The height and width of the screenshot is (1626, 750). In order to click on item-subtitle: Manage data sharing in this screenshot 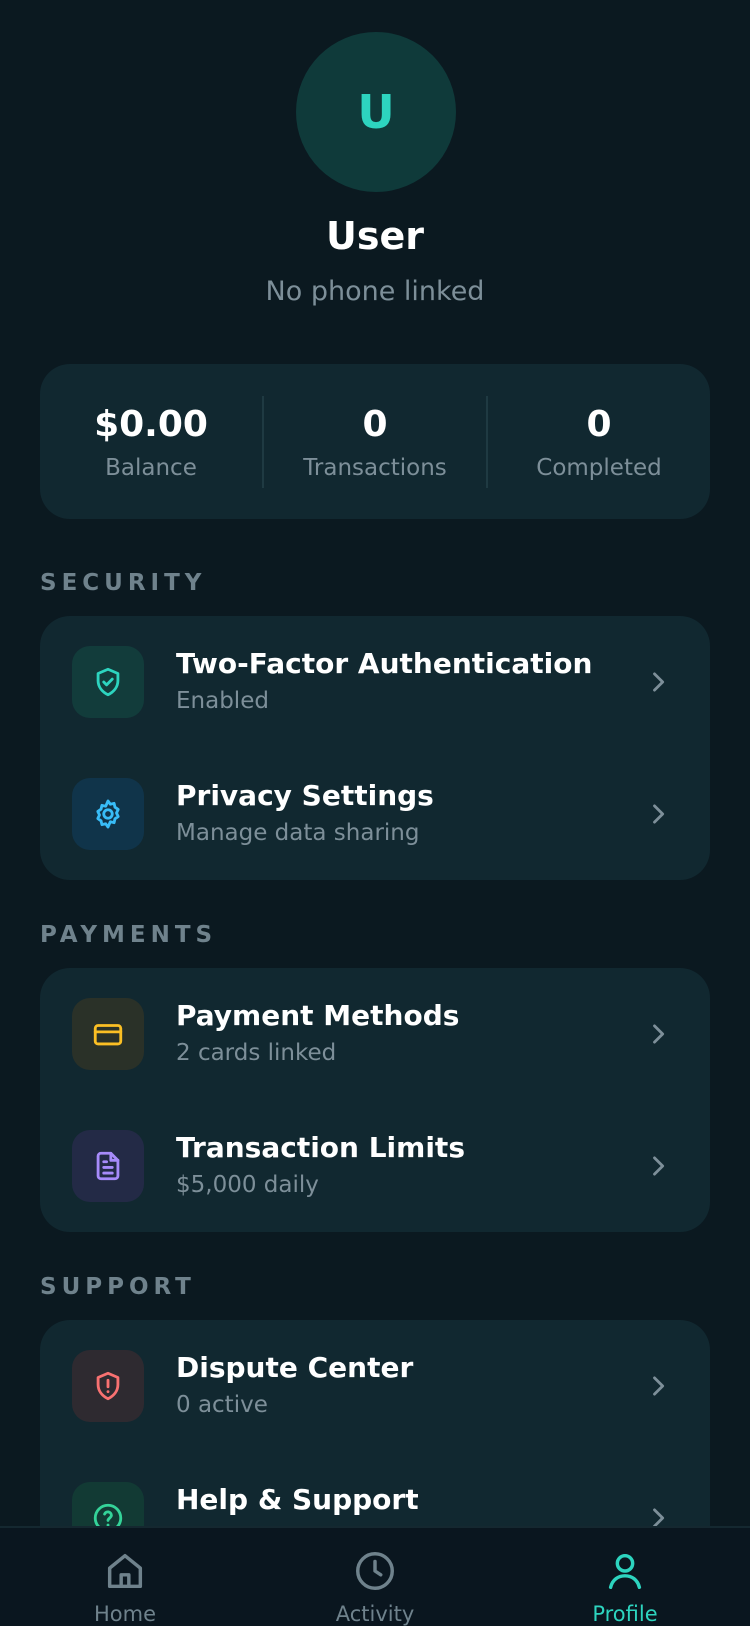, I will do `click(298, 833)`.